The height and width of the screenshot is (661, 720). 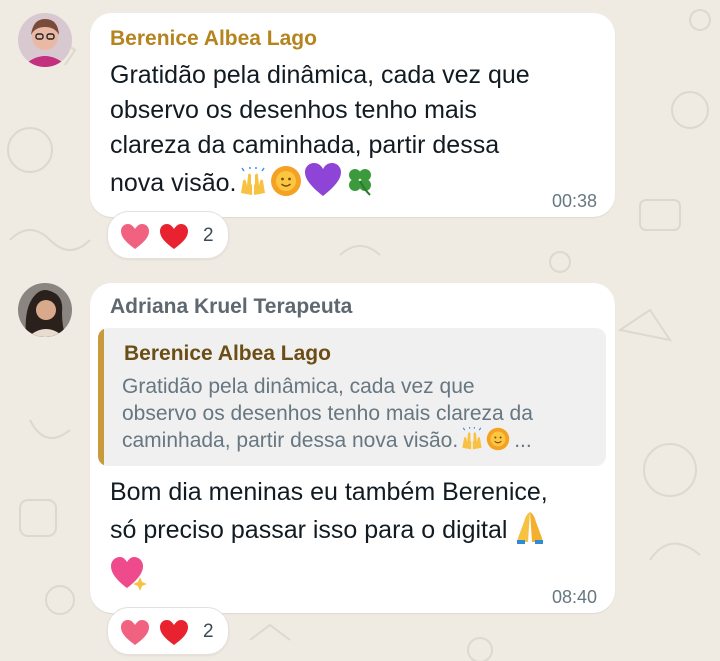 I want to click on folded-hands-icon, so click(x=530, y=532).